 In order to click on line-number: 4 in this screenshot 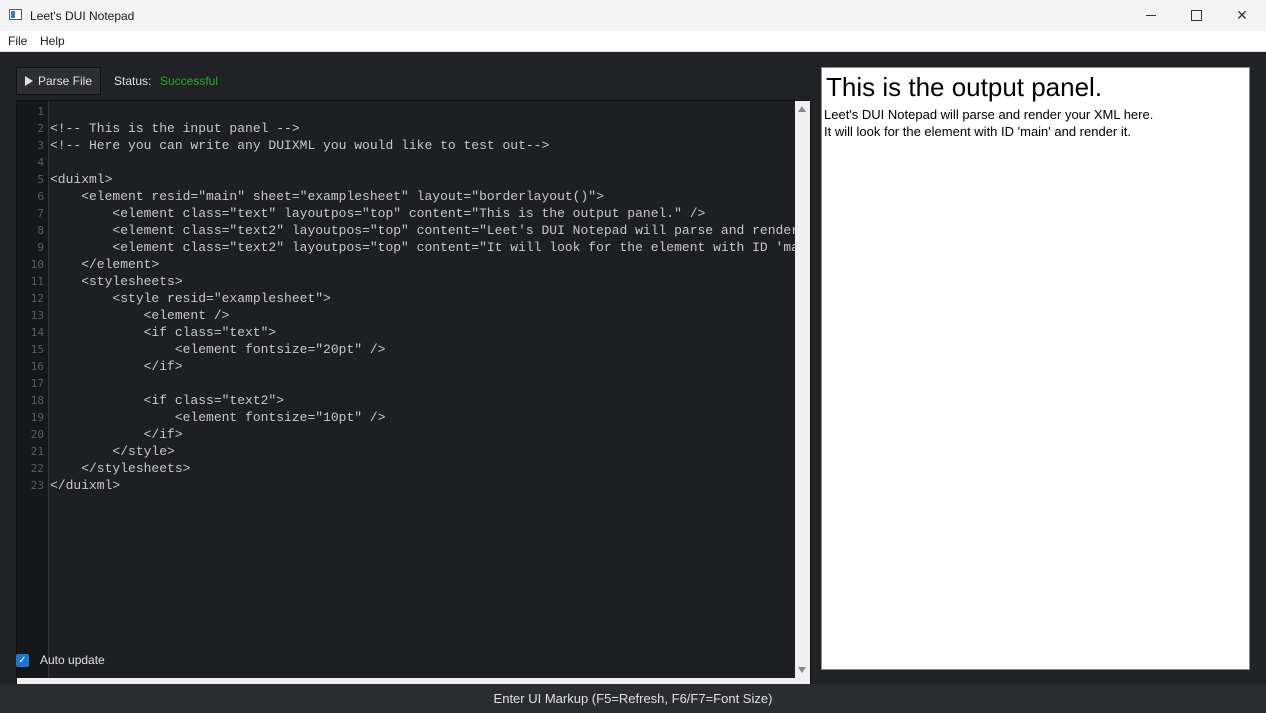, I will do `click(40, 162)`.